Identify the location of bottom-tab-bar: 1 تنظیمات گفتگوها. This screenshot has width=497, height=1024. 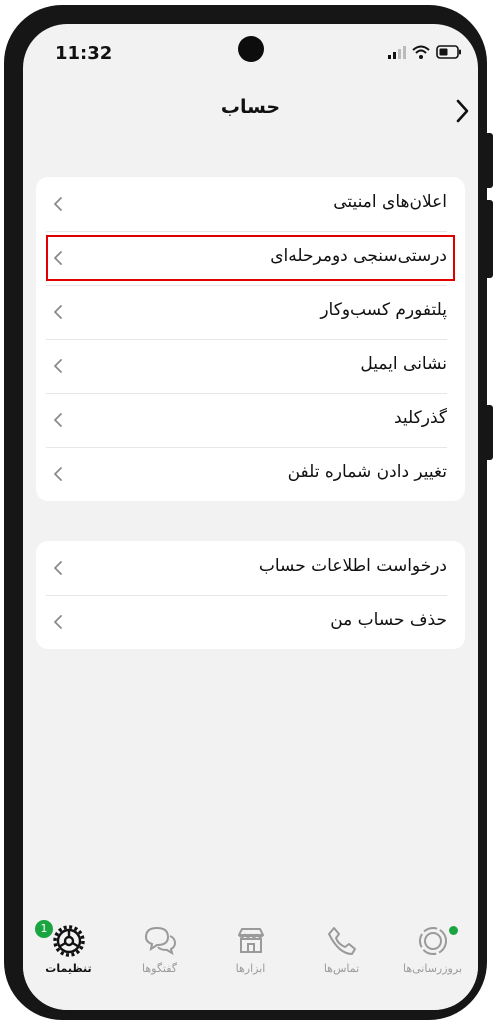
(250, 962).